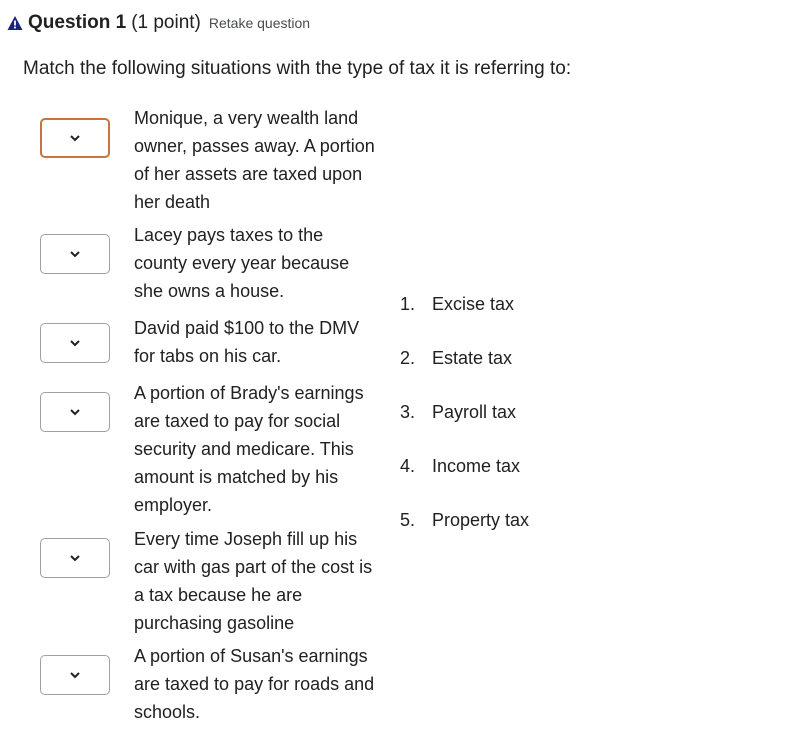 The height and width of the screenshot is (749, 791). I want to click on warning-icon, so click(15, 23).